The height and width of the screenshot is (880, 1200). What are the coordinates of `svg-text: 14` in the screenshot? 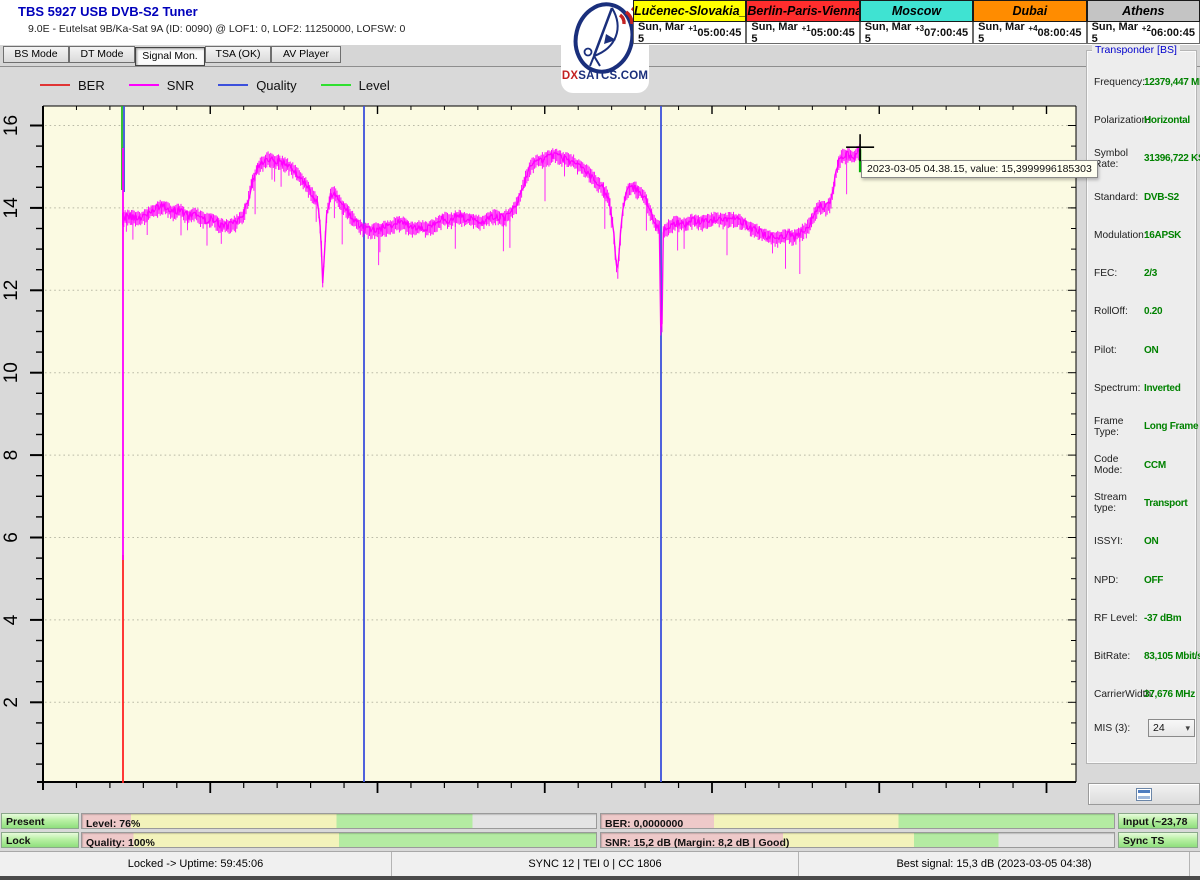 It's located at (11, 208).